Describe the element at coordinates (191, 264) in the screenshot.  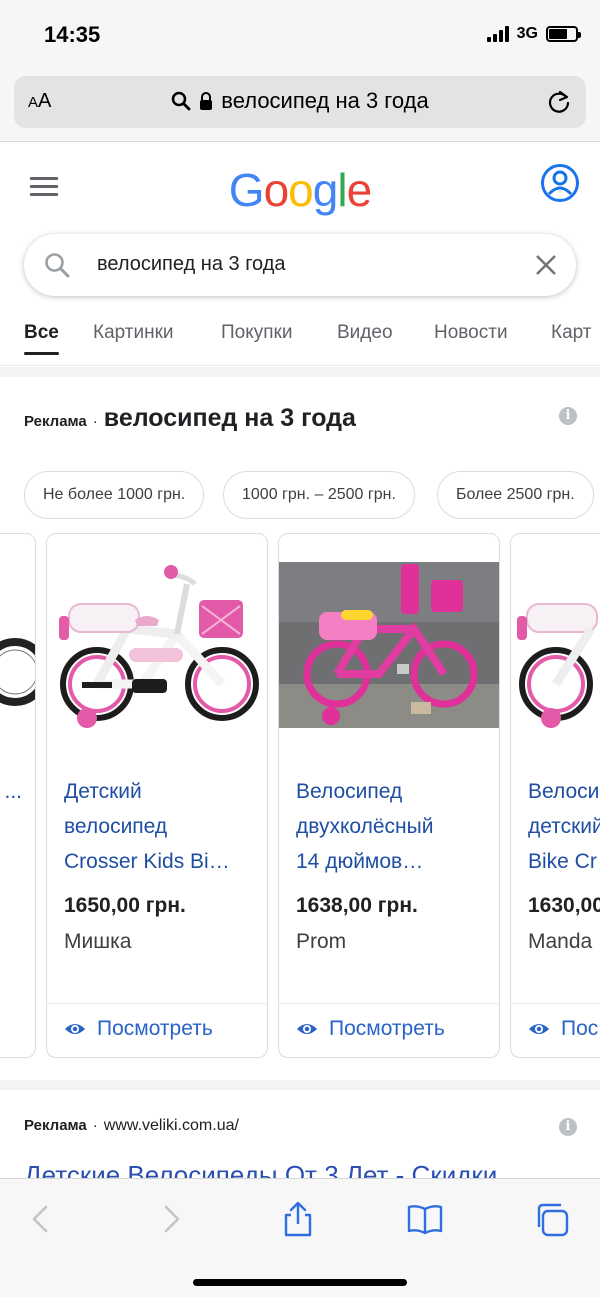
I see `search-input: велосипед на 3 года` at that location.